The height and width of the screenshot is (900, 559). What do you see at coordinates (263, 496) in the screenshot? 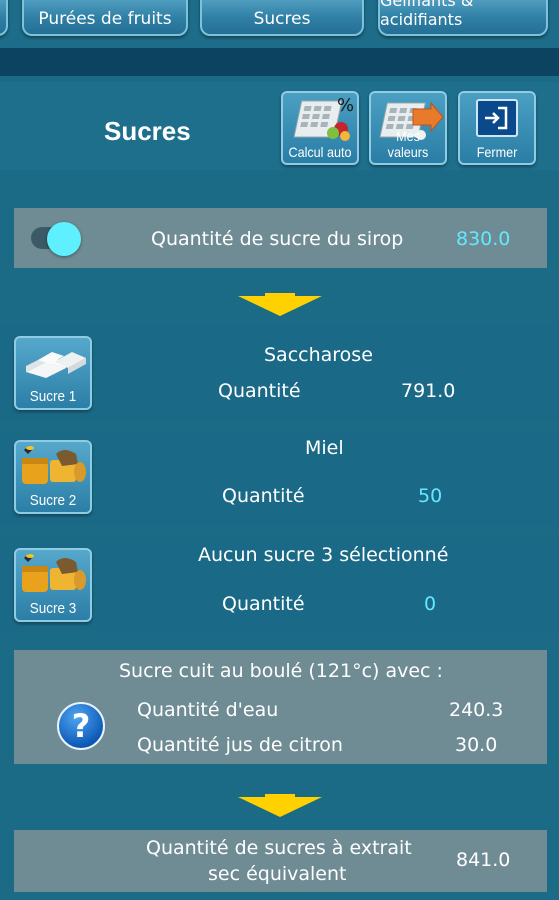
I see `sugar-2-qty-label: Quantité` at bounding box center [263, 496].